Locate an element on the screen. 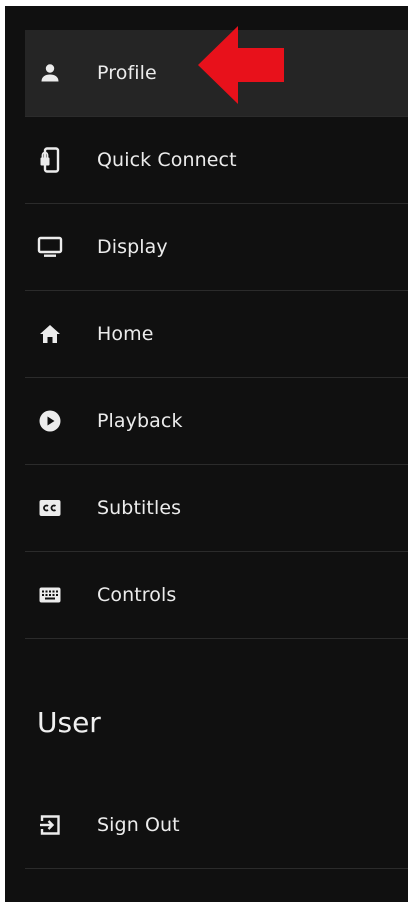 This screenshot has width=408, height=902. menu-item-label: Profile is located at coordinates (127, 73).